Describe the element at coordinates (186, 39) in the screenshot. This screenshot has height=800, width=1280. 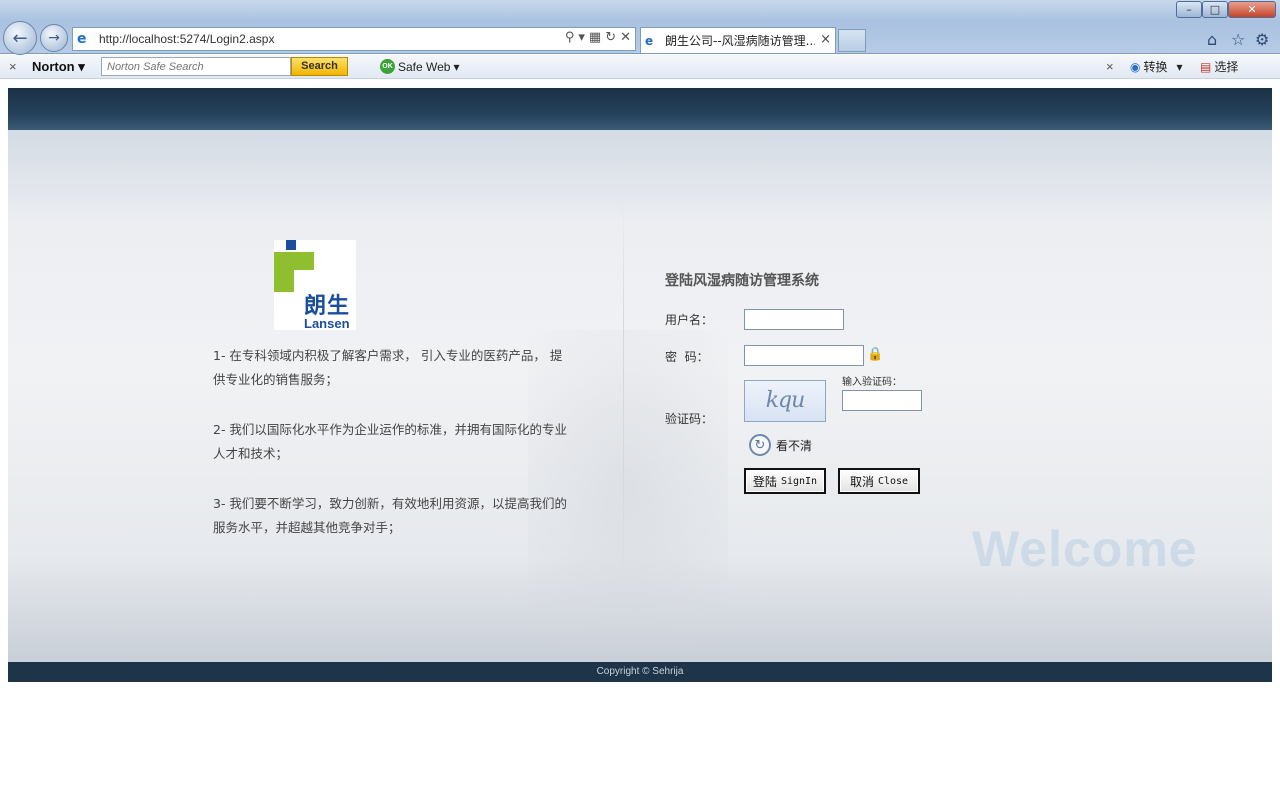
I see `address-url: http://localhost:5274/Login2.aspx` at that location.